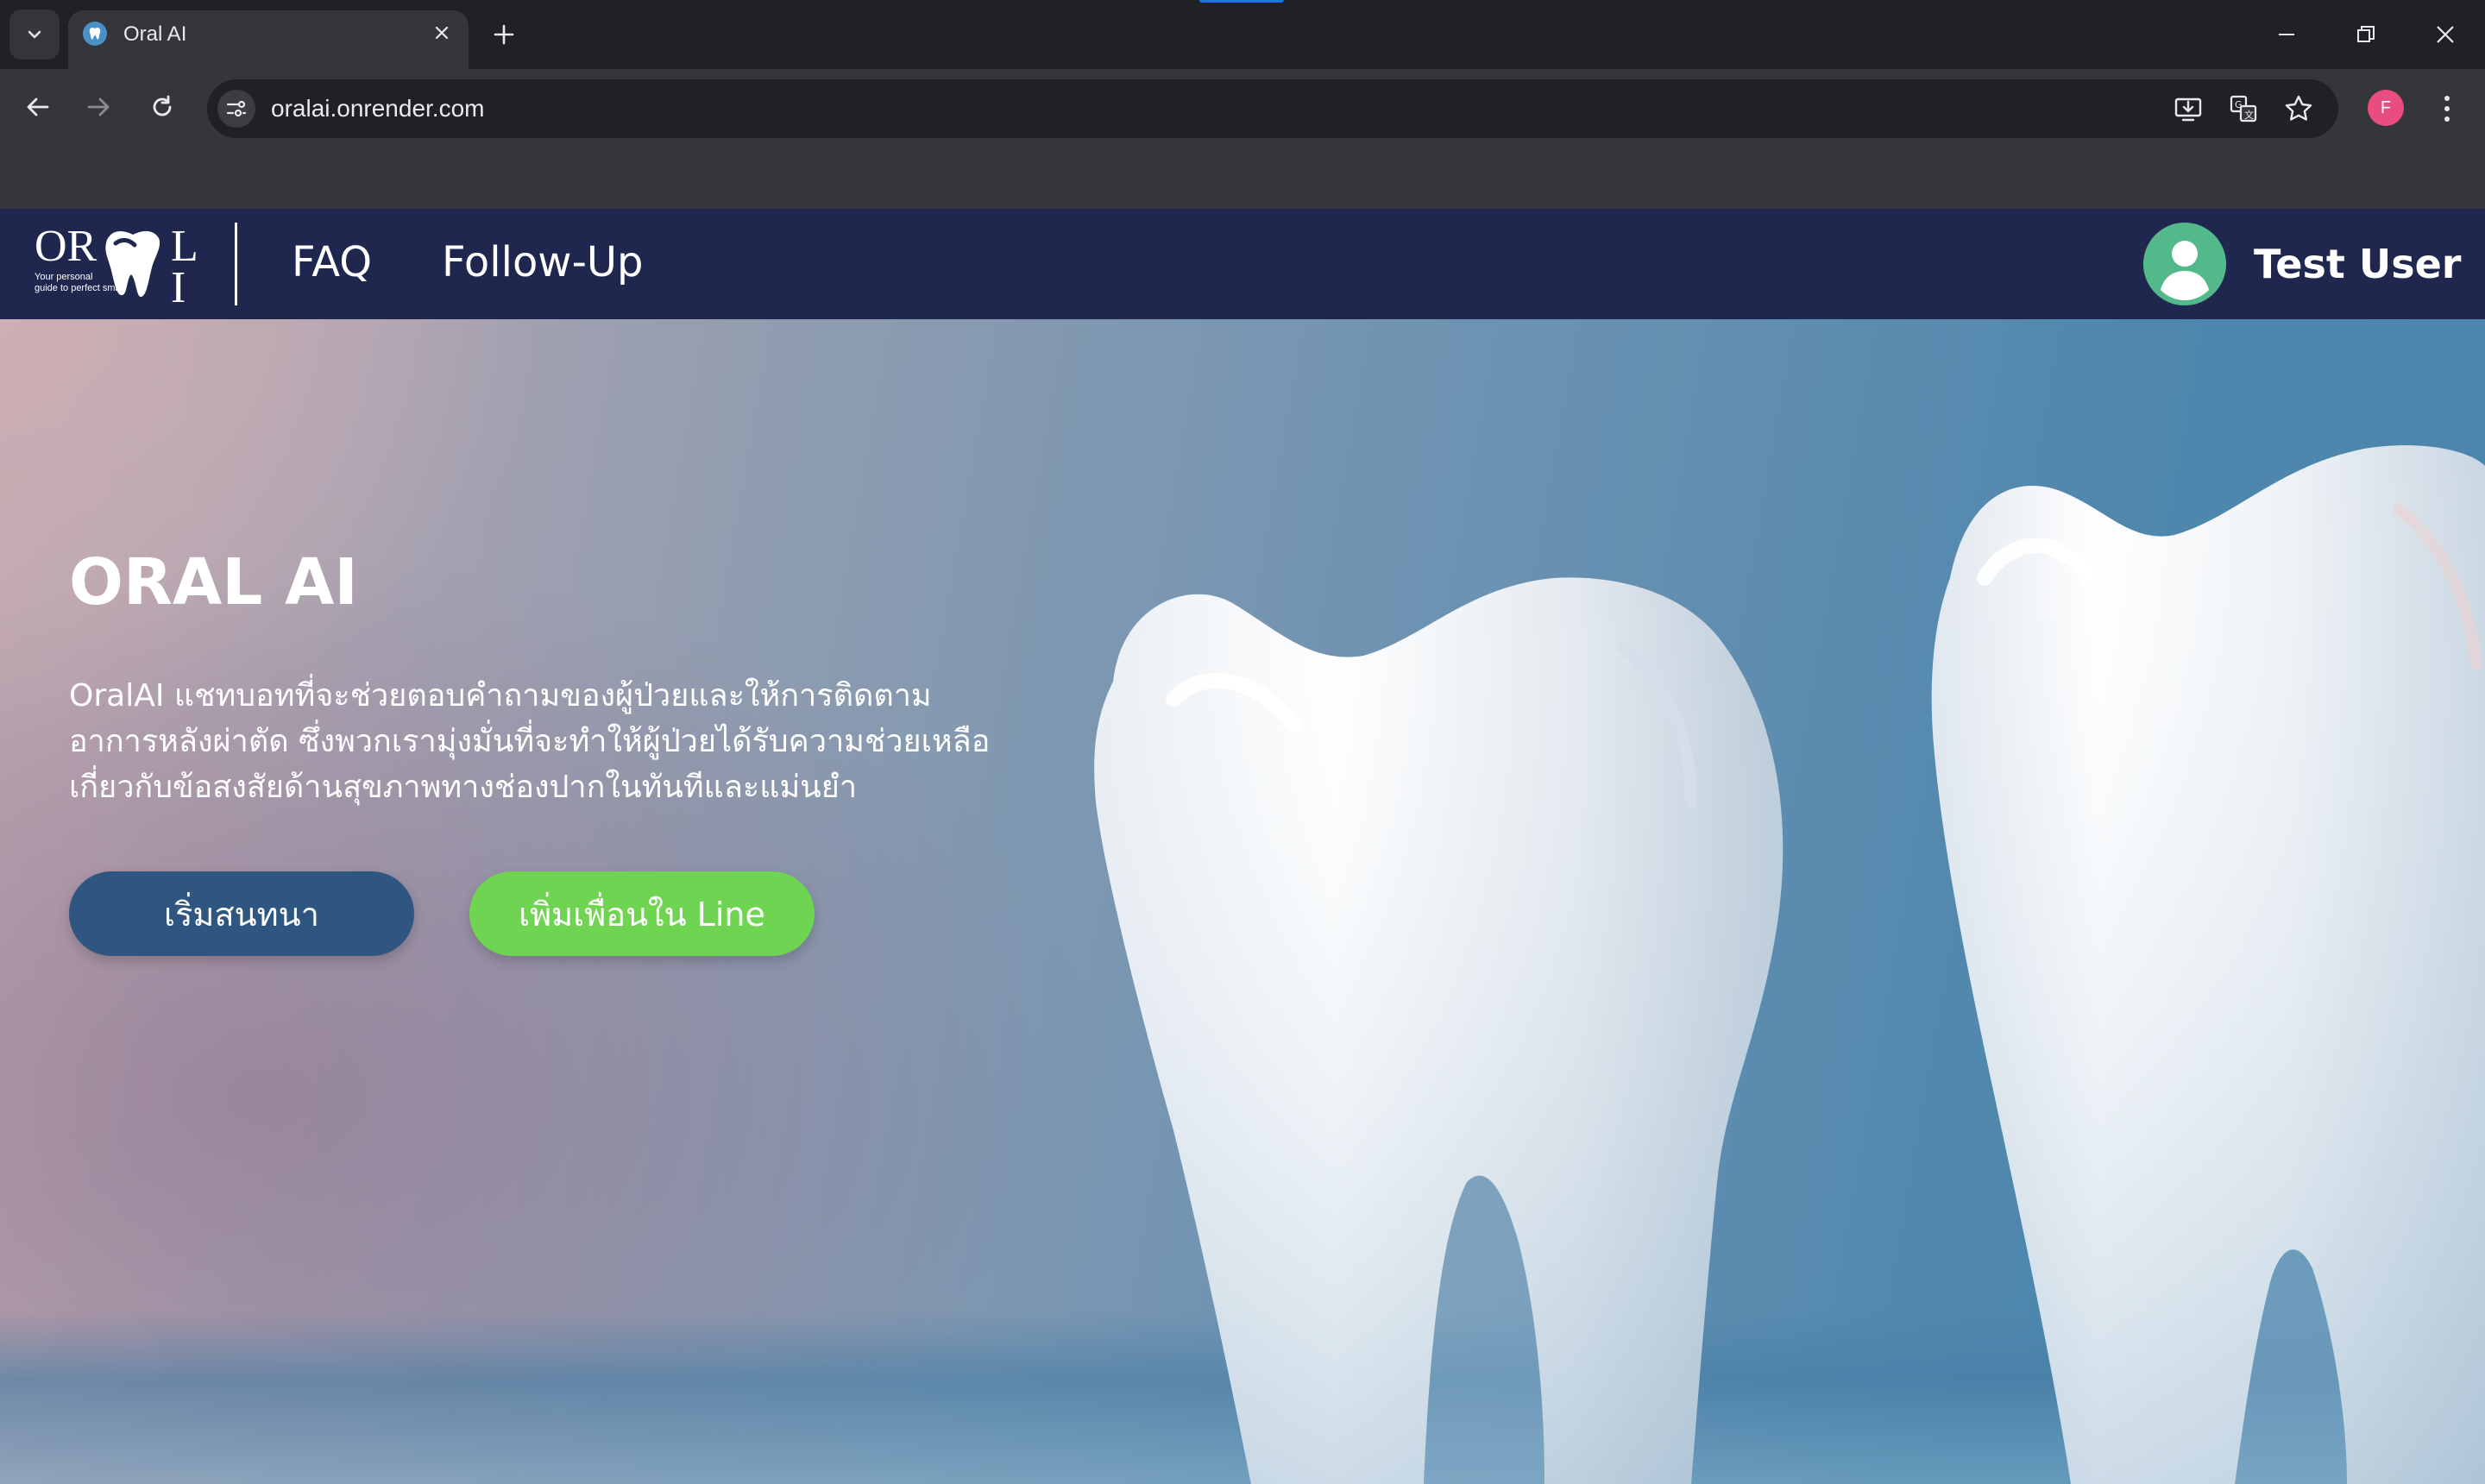 This screenshot has width=2485, height=1484. I want to click on bookmark-bar, so click(1242, 174).